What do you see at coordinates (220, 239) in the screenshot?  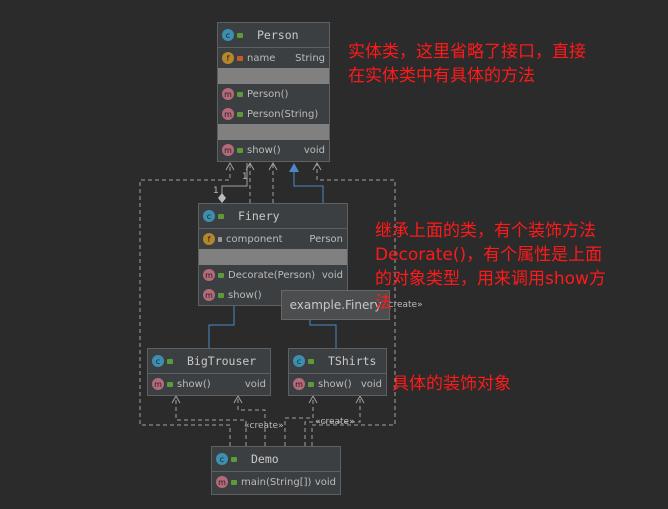 I see `package-icon` at bounding box center [220, 239].